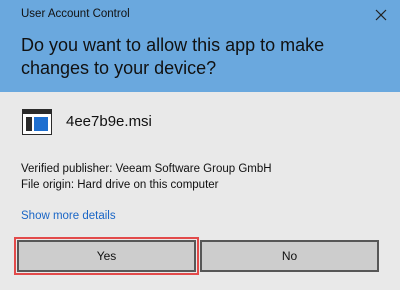  I want to click on yes-button-label: Yes, so click(106, 256).